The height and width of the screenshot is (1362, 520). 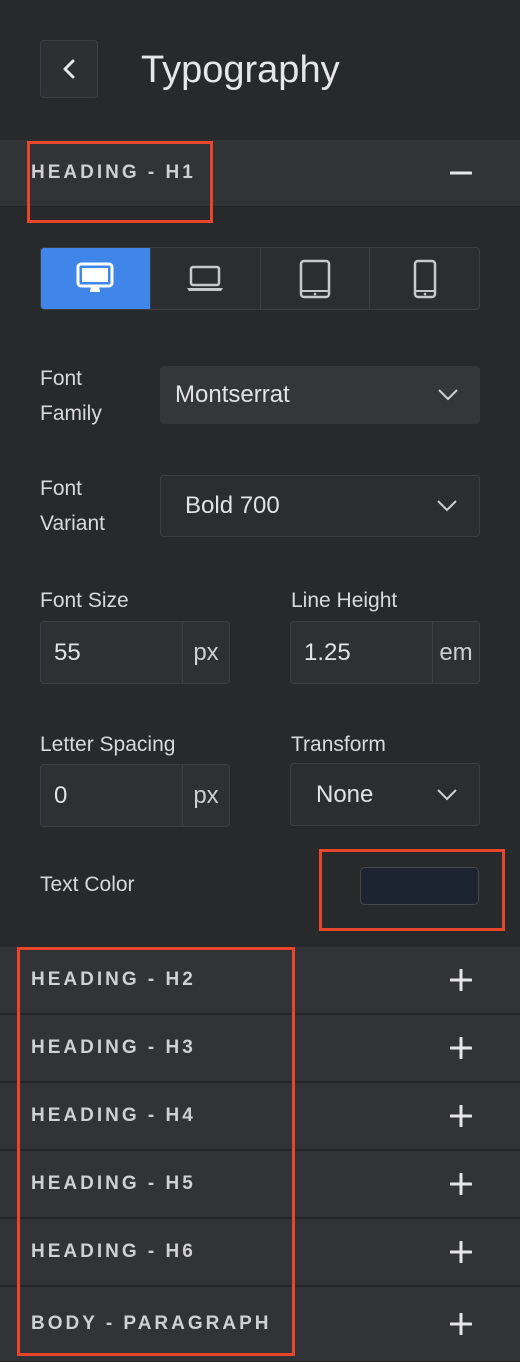 What do you see at coordinates (71, 396) in the screenshot?
I see `font-family-label: Font Family` at bounding box center [71, 396].